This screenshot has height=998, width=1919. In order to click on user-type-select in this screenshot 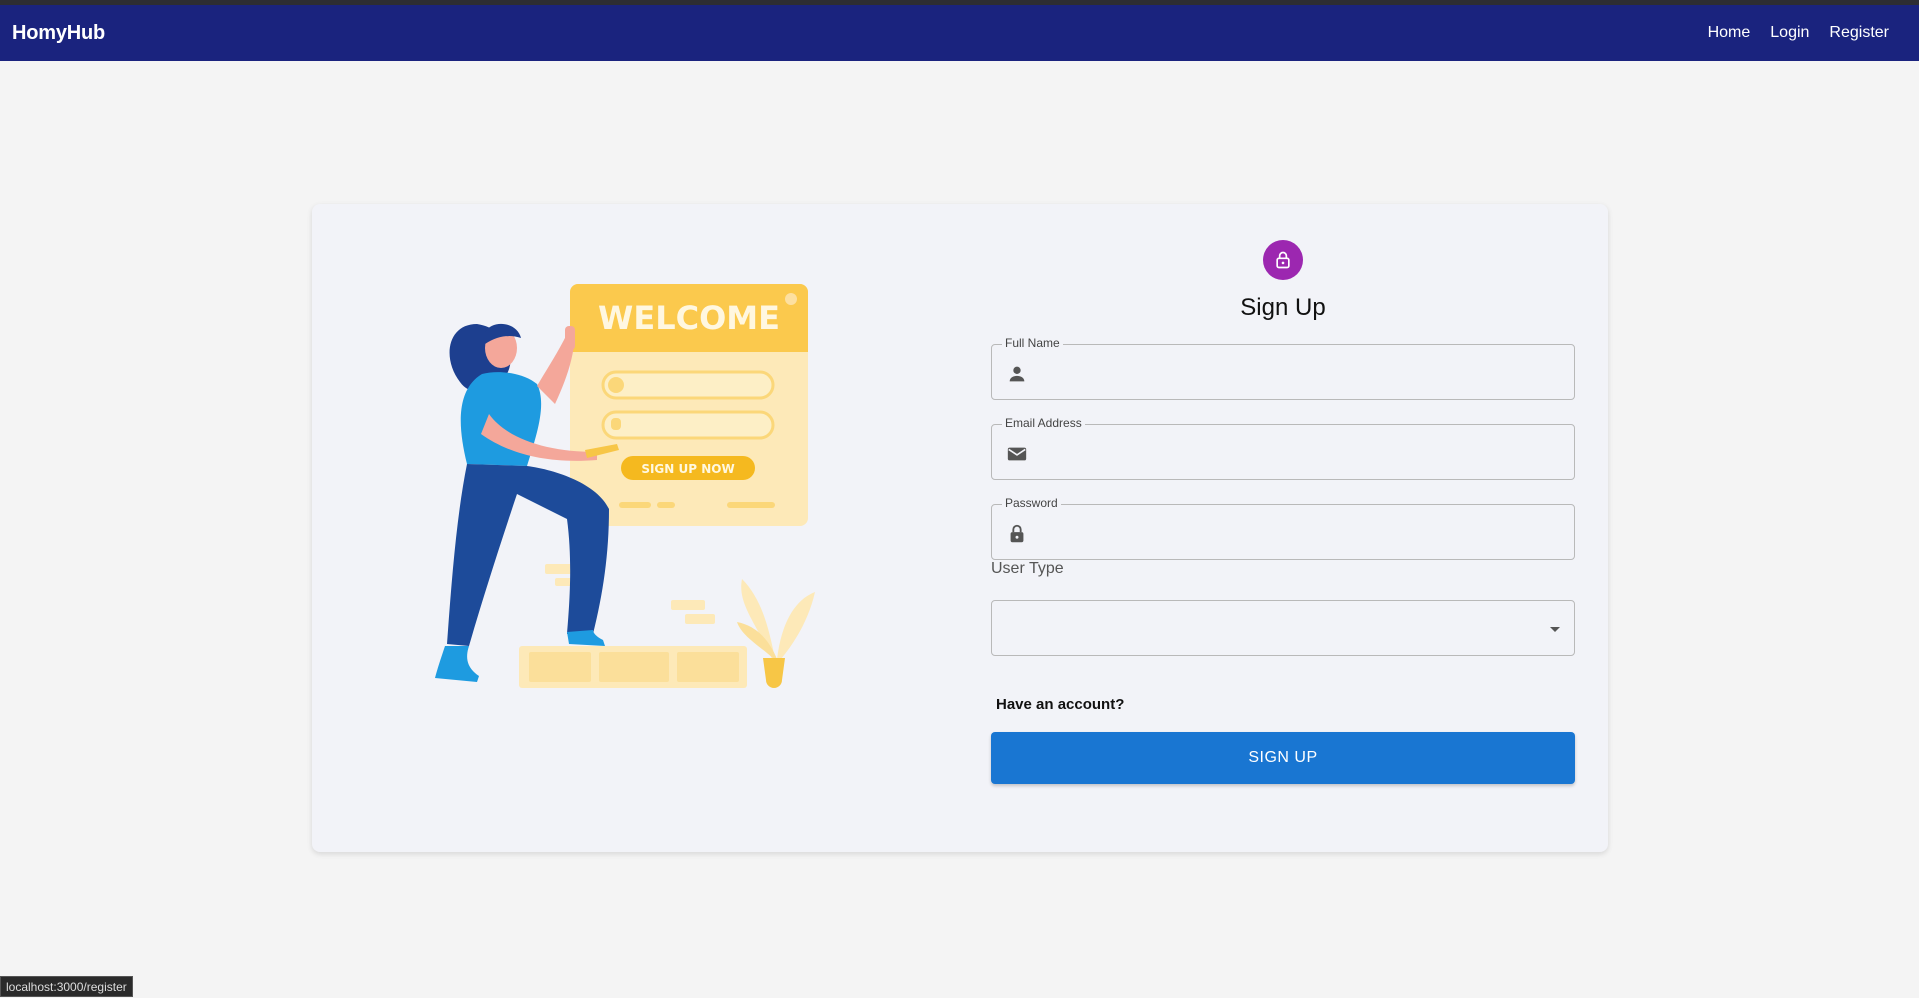, I will do `click(1283, 628)`.